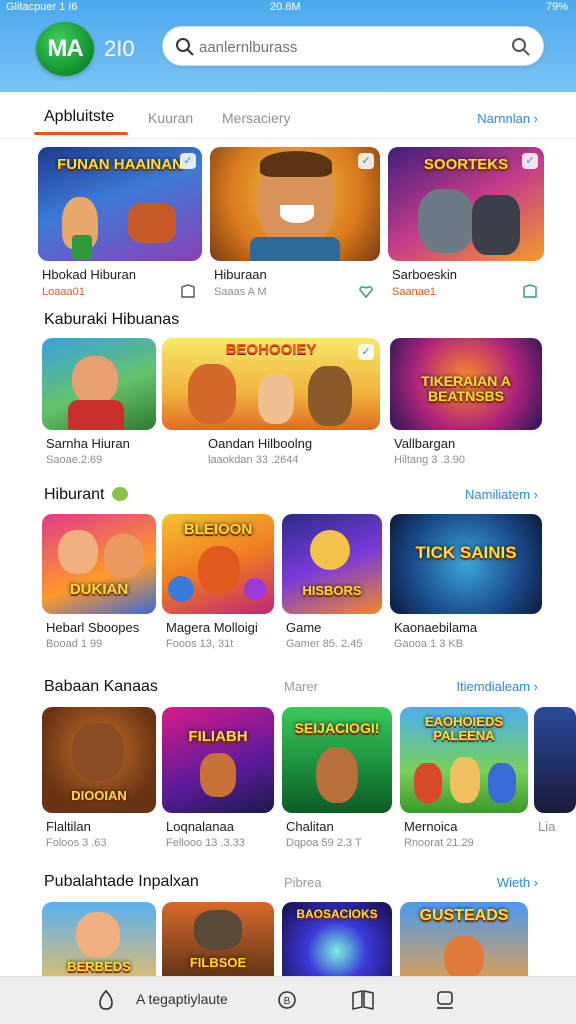  I want to click on game-card: HISBORS Game Gamer 85. 2.45, so click(332, 584).